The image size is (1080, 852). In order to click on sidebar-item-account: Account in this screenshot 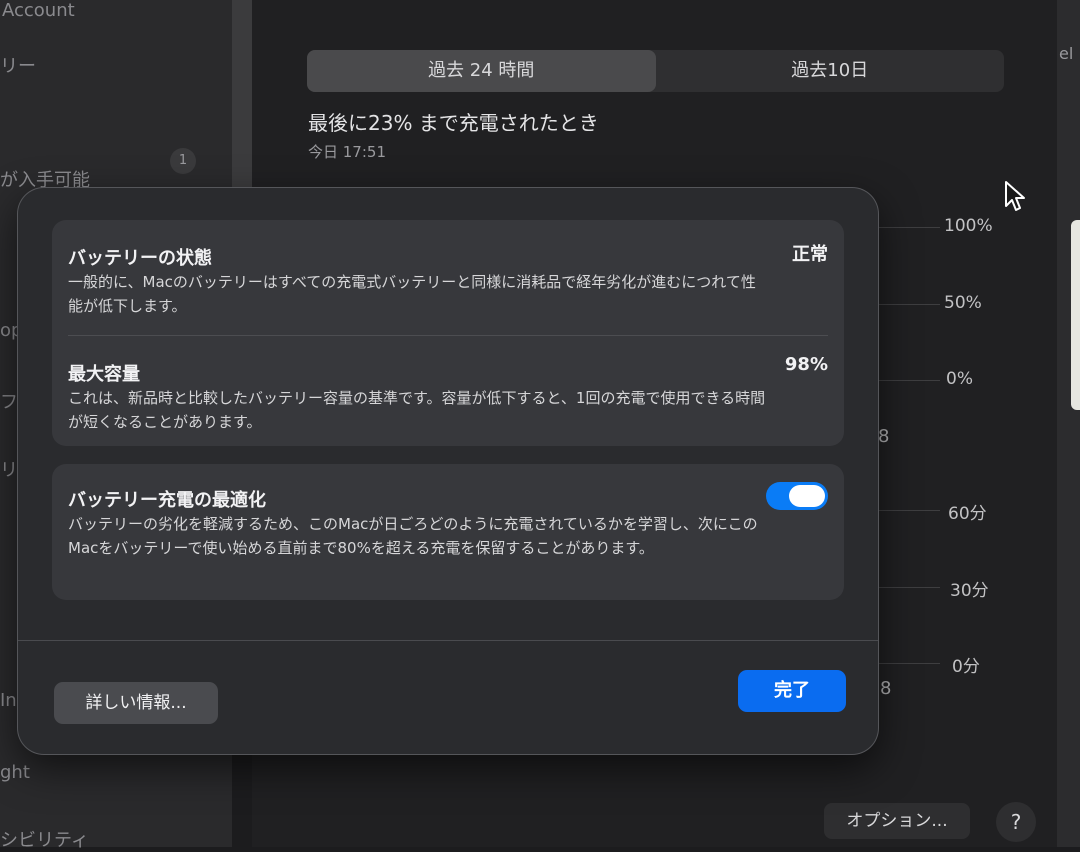, I will do `click(38, 10)`.